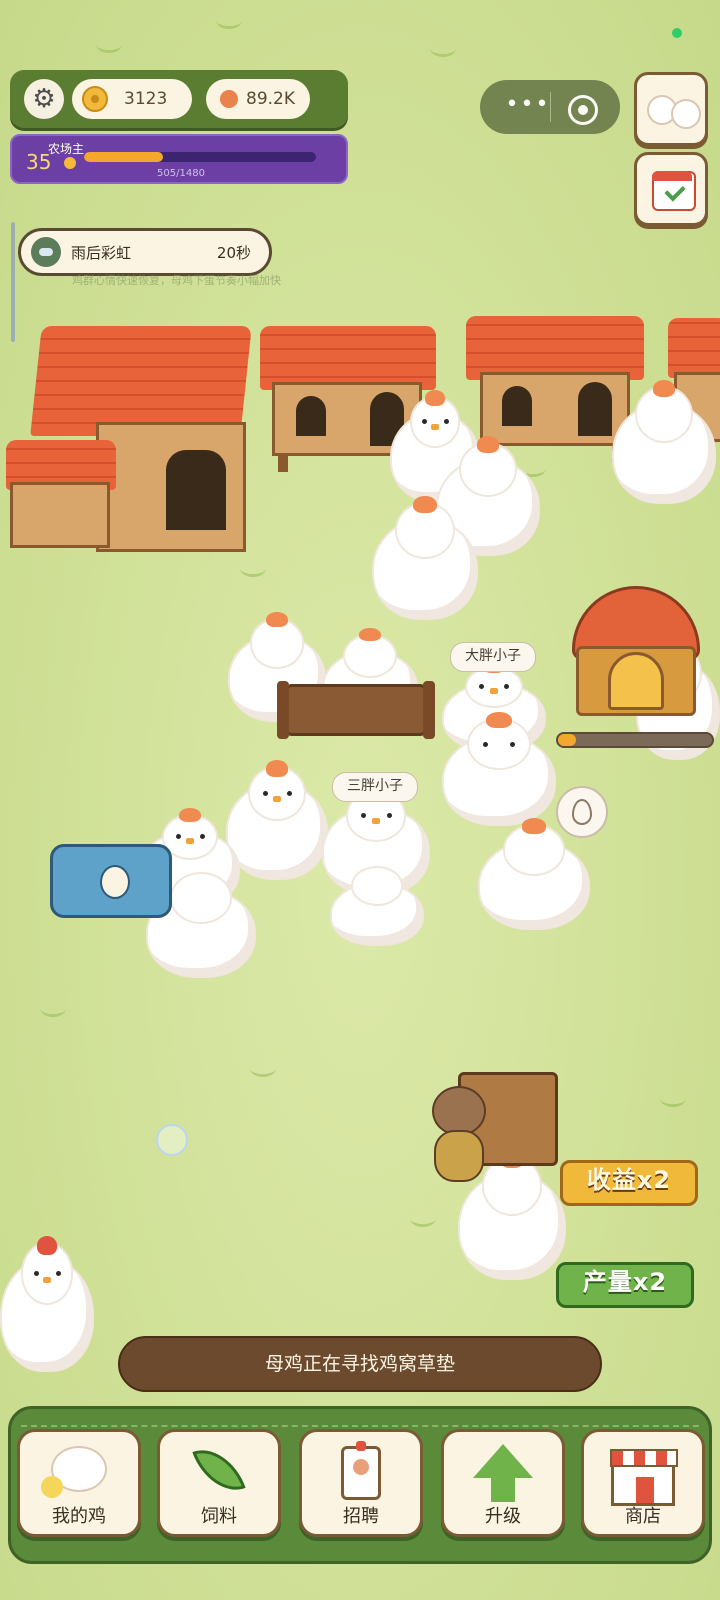 The height and width of the screenshot is (1600, 720). Describe the element at coordinates (181, 173) in the screenshot. I see `level-progress-text: 505/1480` at that location.